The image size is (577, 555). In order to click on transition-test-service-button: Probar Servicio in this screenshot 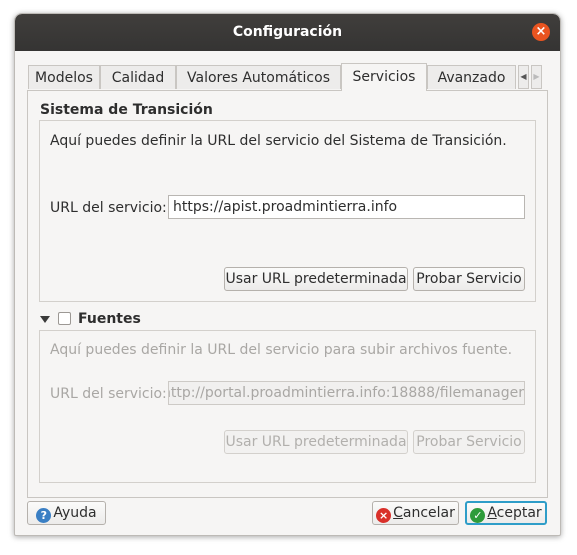, I will do `click(469, 279)`.